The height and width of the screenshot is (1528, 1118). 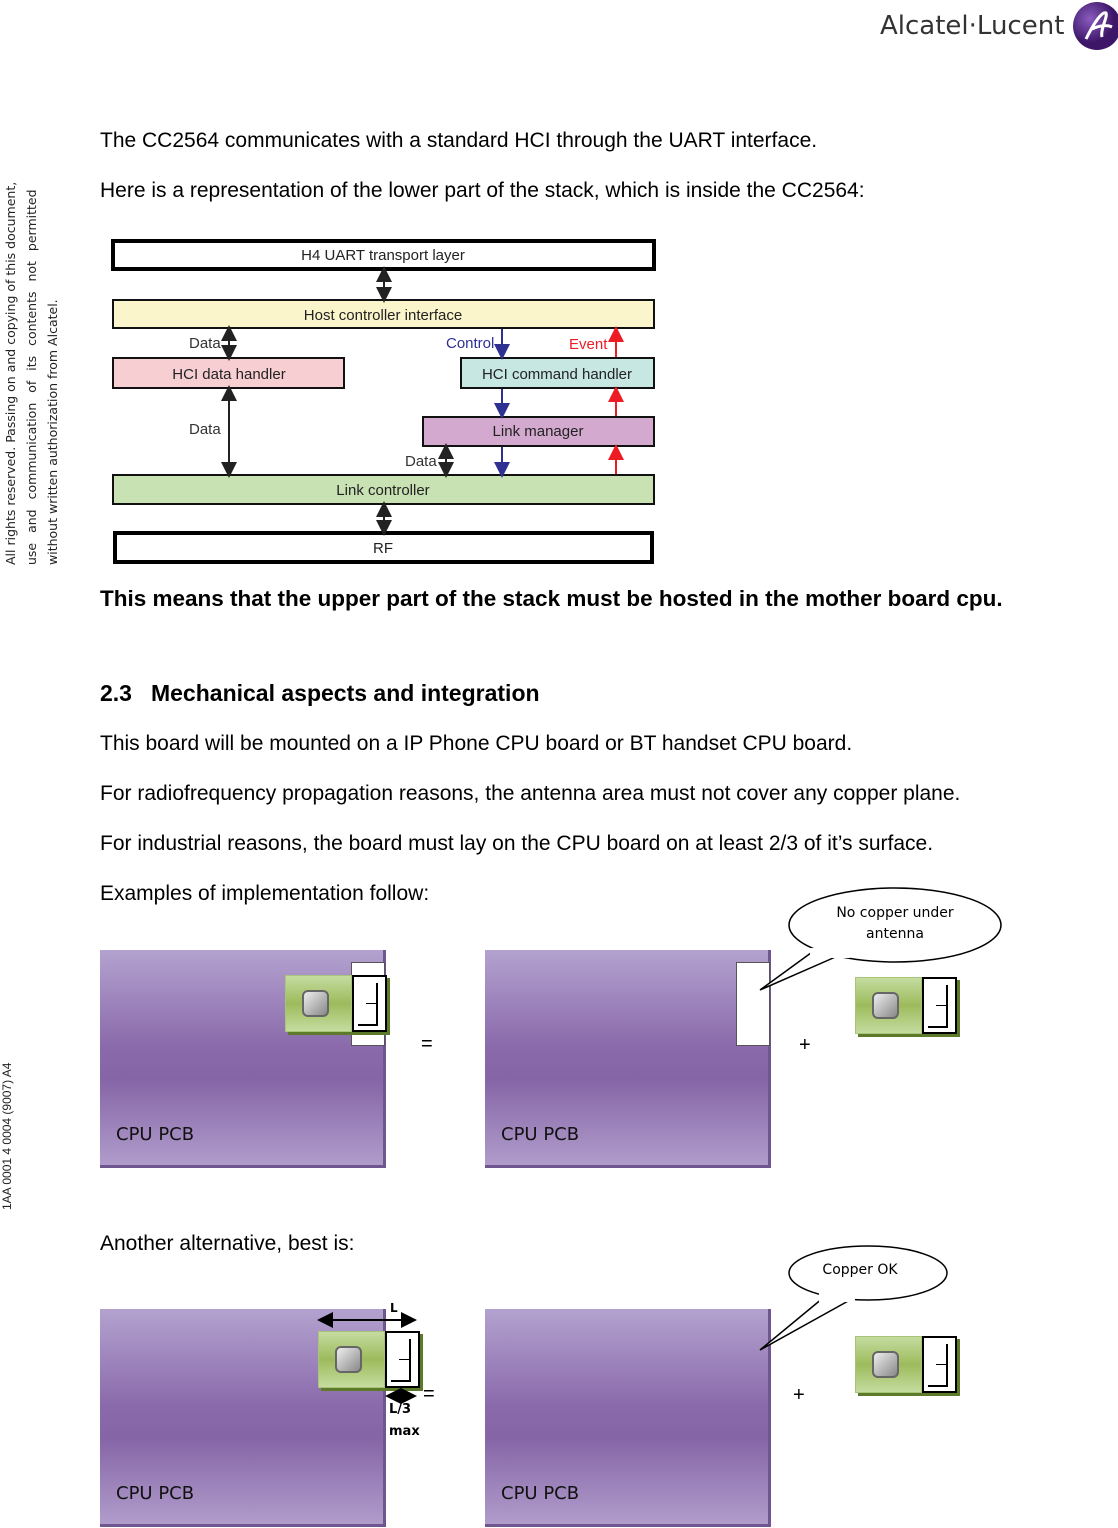 What do you see at coordinates (895, 923) in the screenshot?
I see `callout-text: No copper under antenna` at bounding box center [895, 923].